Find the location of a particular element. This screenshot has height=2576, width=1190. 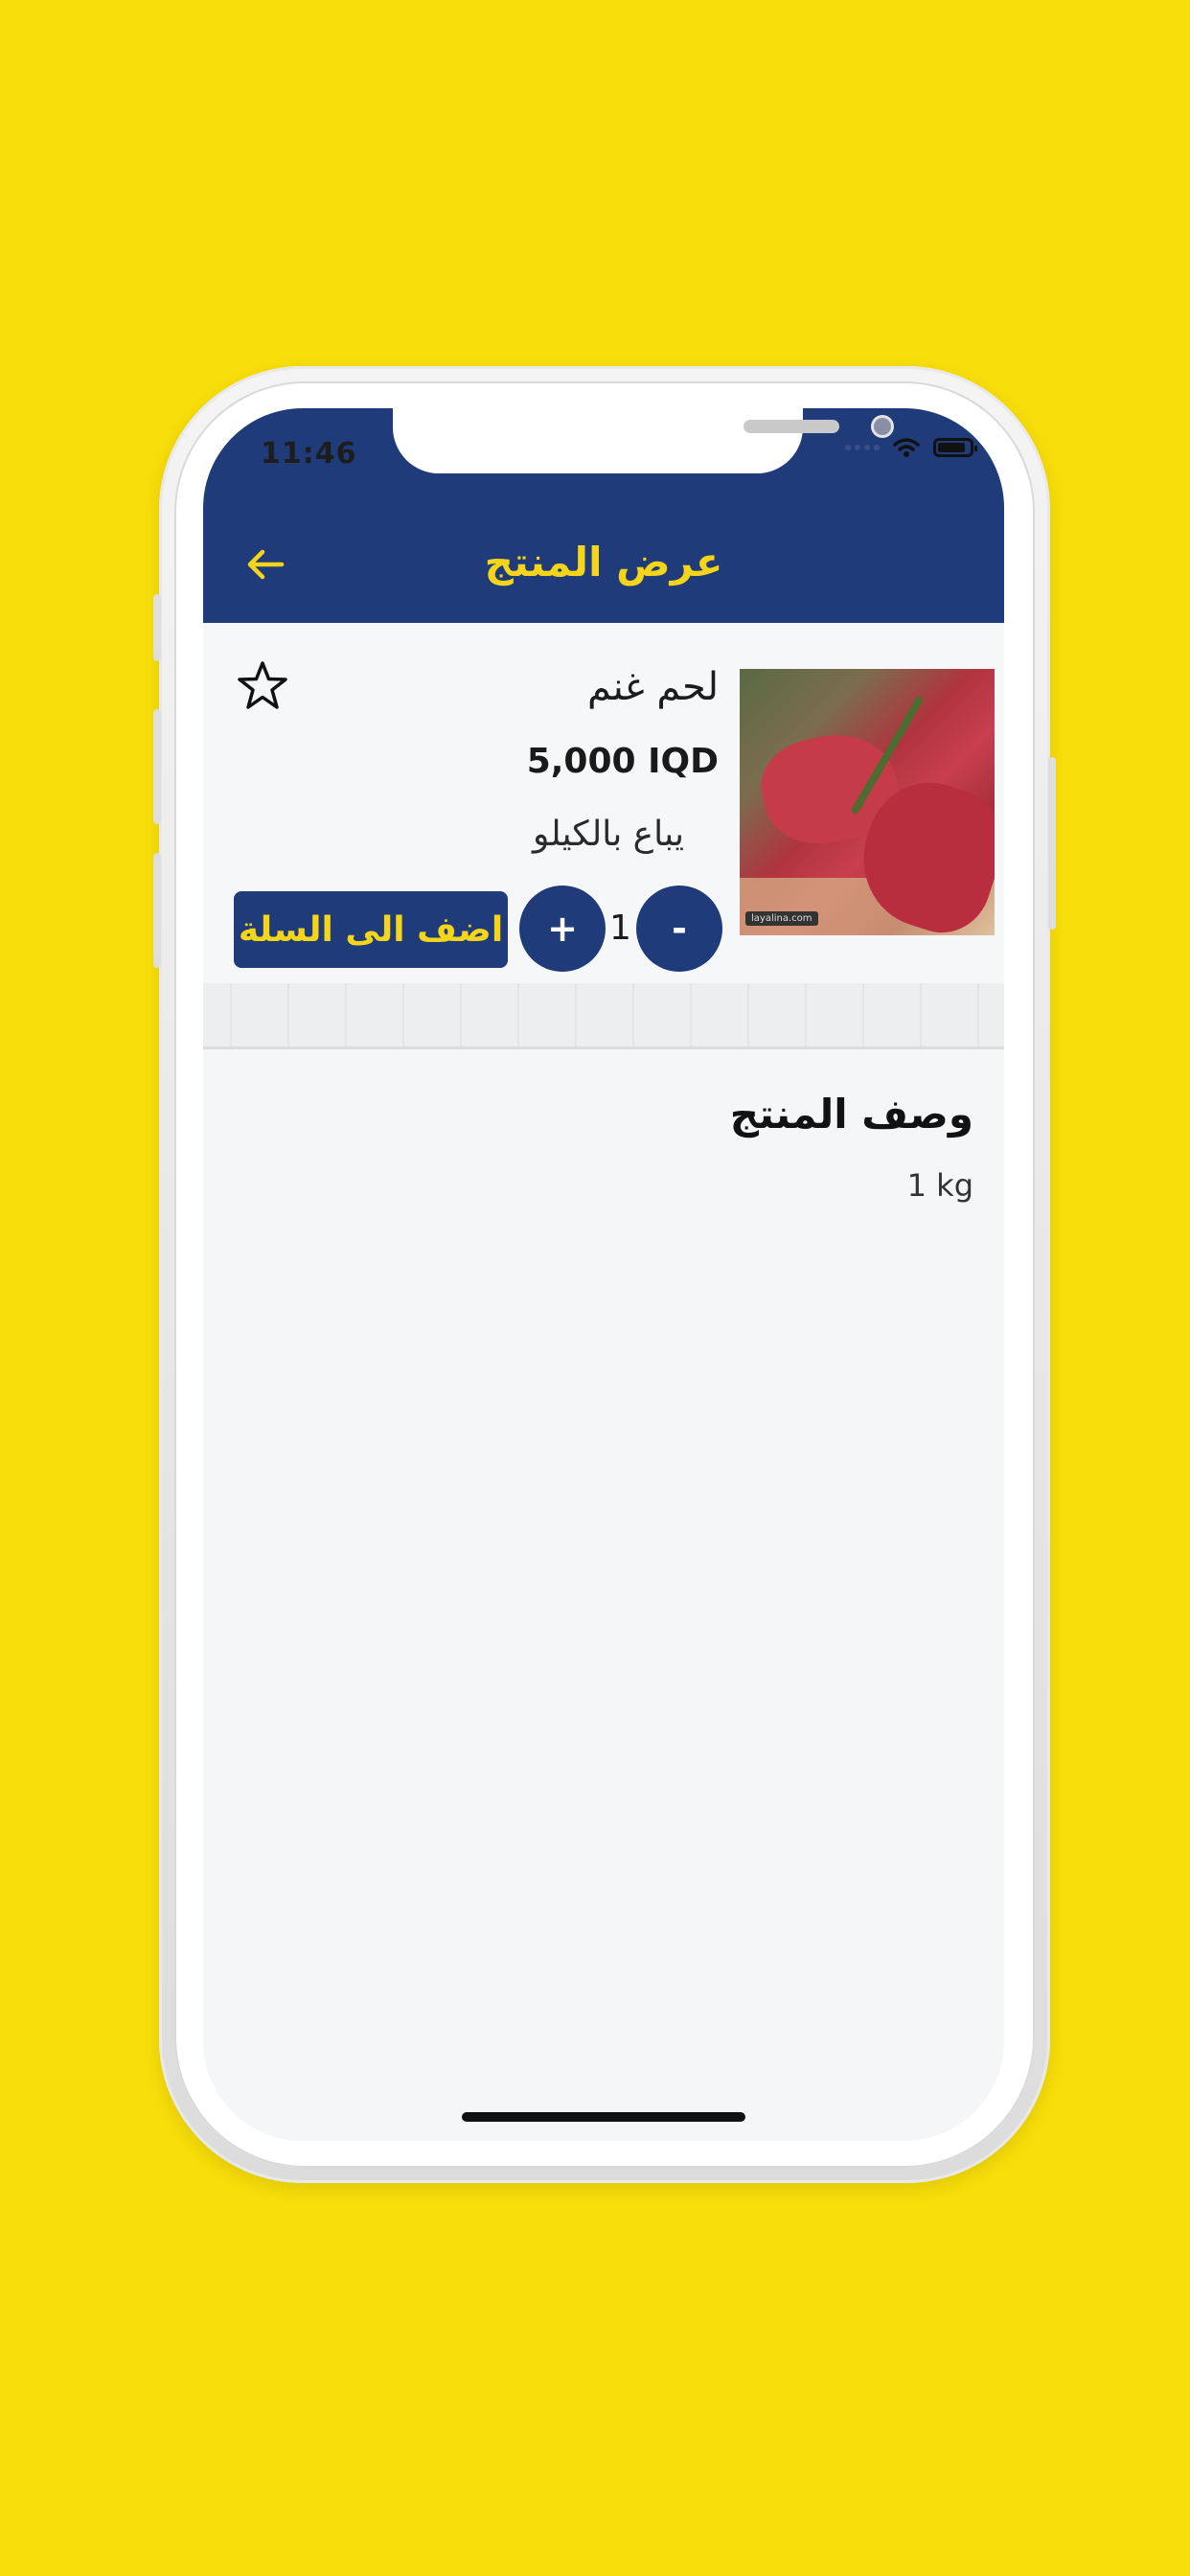

speaker-grille is located at coordinates (792, 426).